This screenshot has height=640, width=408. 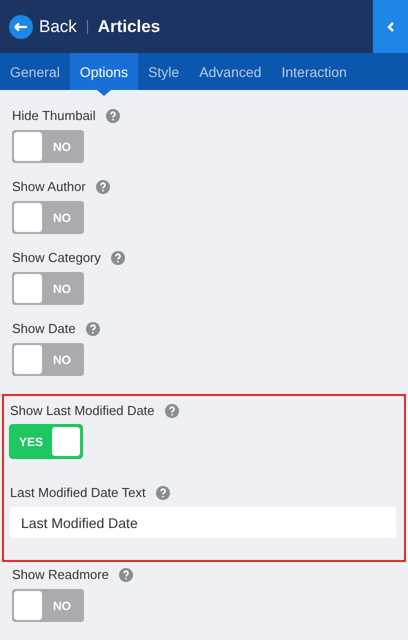 I want to click on text-field: Last Modified Date, so click(x=203, y=522).